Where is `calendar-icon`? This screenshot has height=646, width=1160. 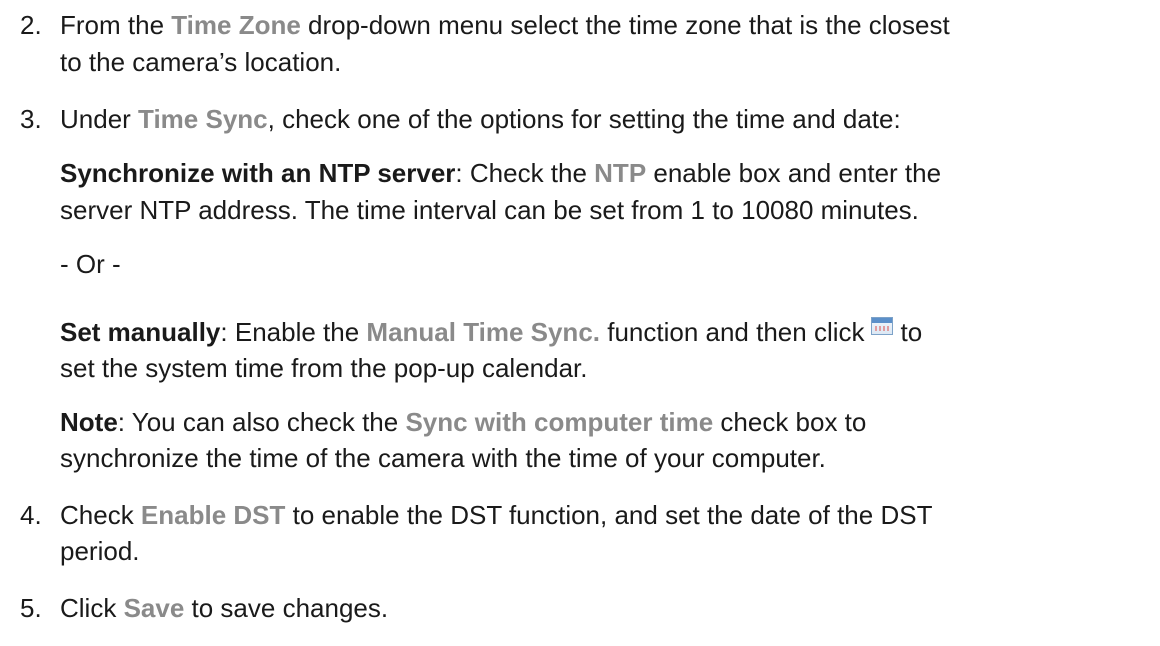 calendar-icon is located at coordinates (881, 326).